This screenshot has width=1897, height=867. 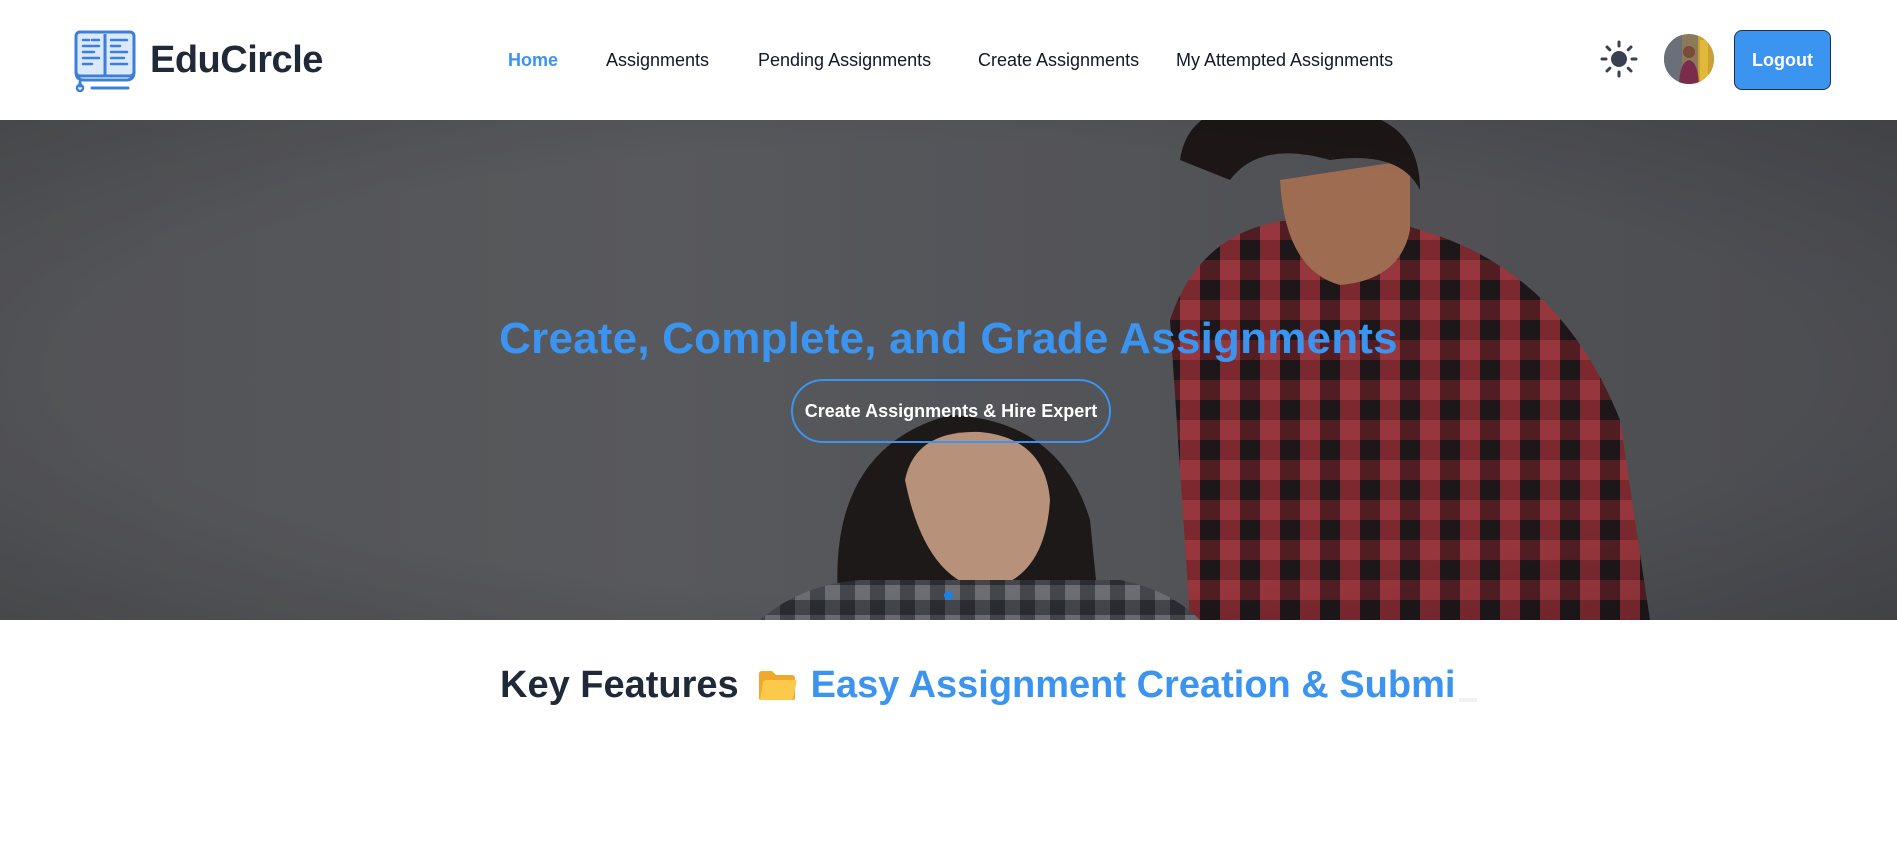 What do you see at coordinates (951, 411) in the screenshot?
I see `hire-expert-button: Create Assignments & Hire Expert` at bounding box center [951, 411].